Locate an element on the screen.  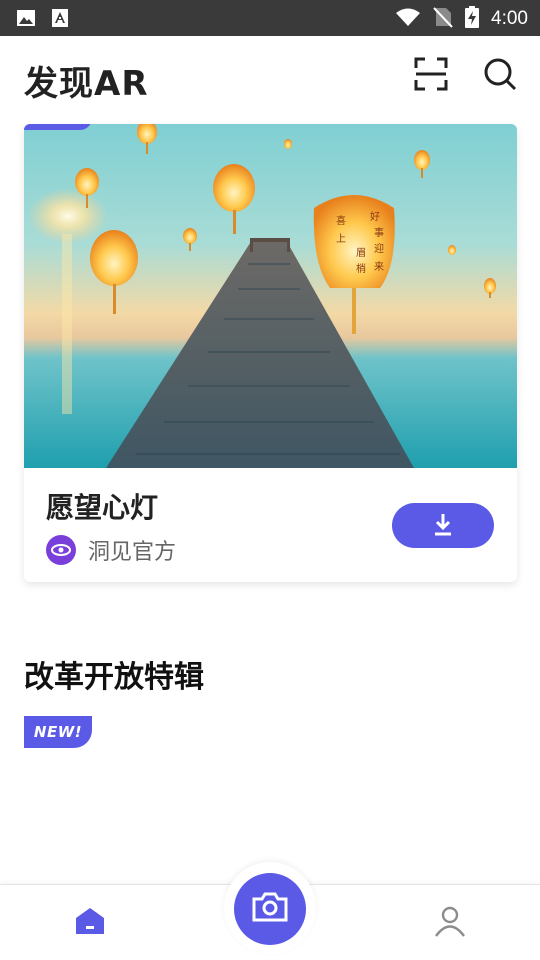
scan-button is located at coordinates (431, 76).